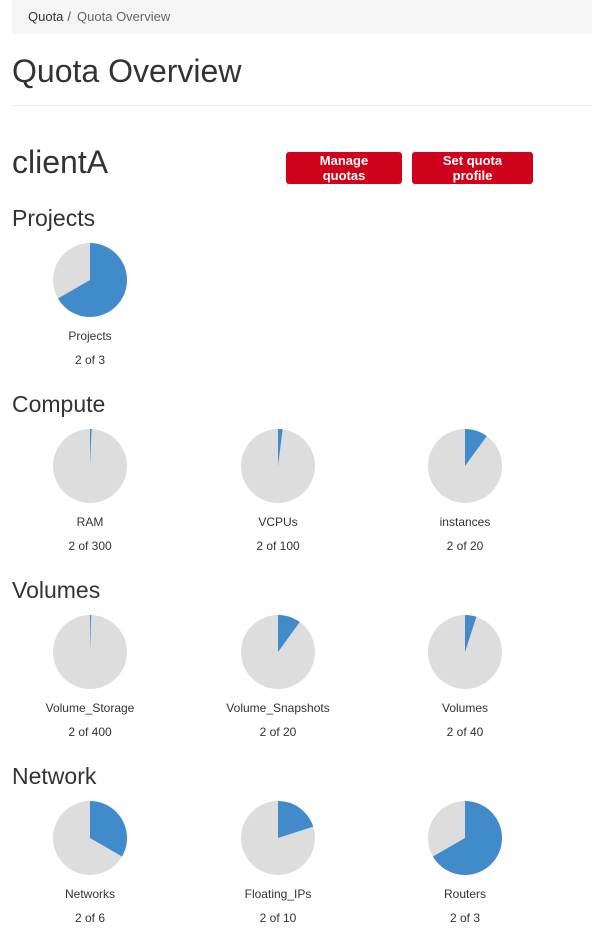 The width and height of the screenshot is (592, 931). Describe the element at coordinates (90, 336) in the screenshot. I see `quota-label: Projects` at that location.